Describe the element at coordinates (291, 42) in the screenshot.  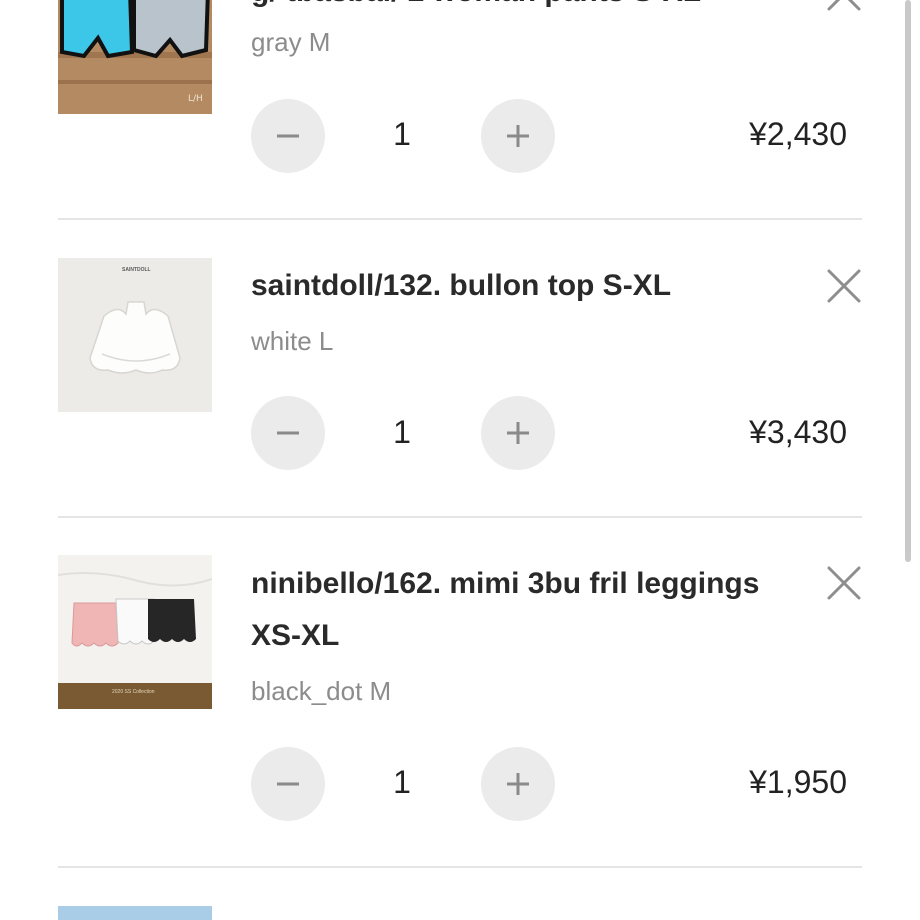
I see `product-variant: gray M` at that location.